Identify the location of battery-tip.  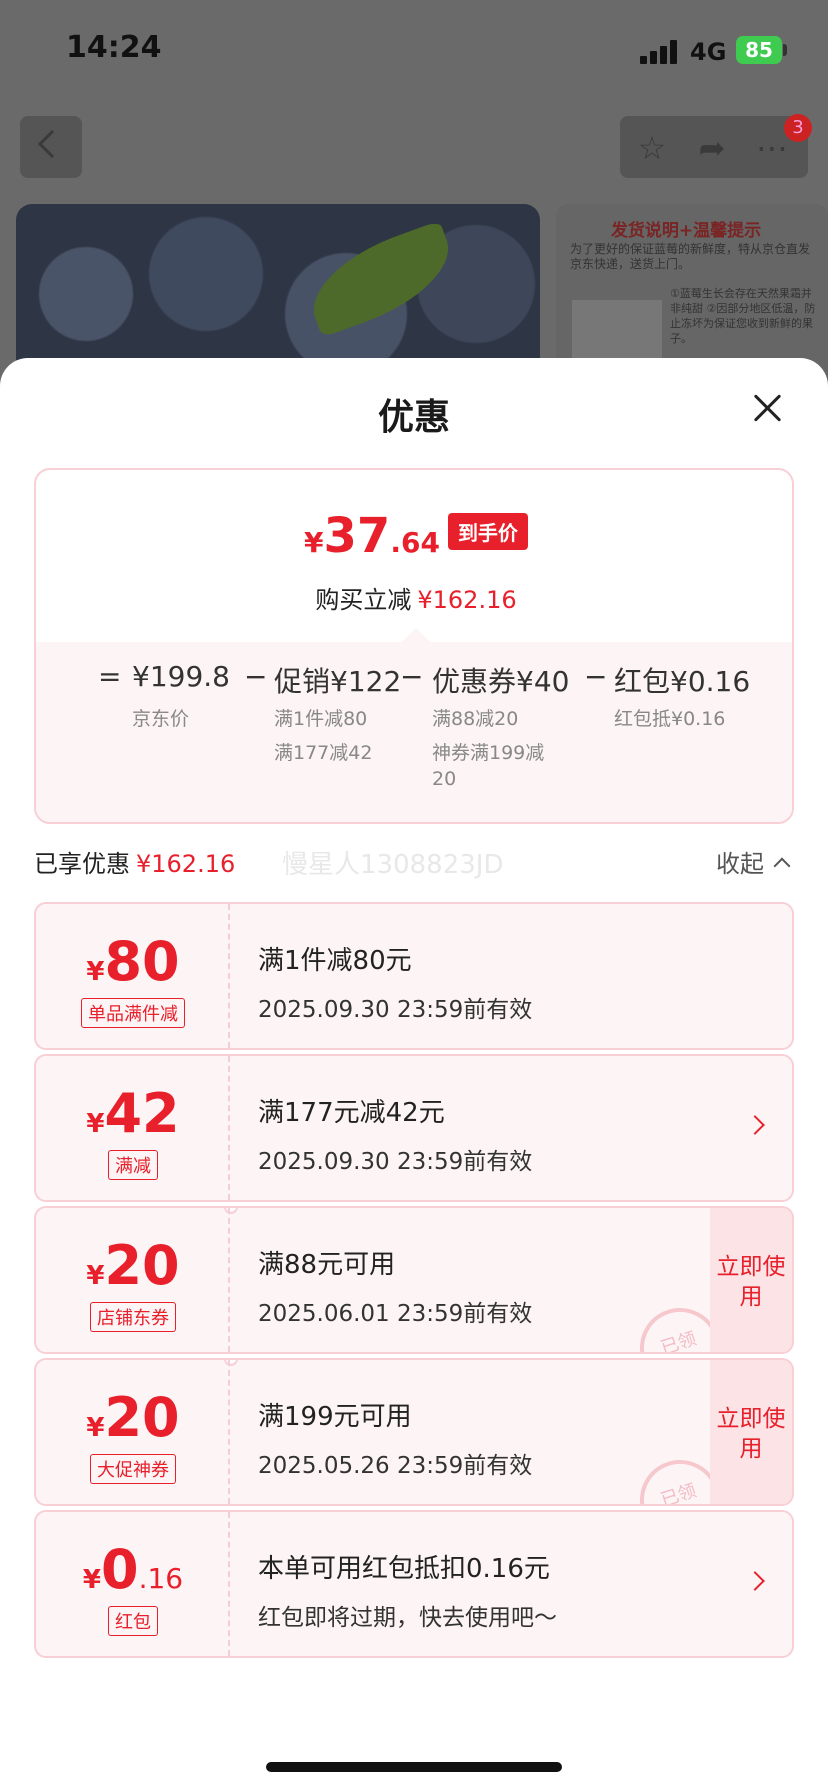
(785, 50).